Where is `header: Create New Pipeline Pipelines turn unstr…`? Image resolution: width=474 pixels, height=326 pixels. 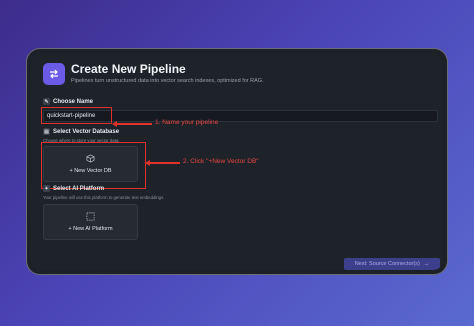 header: Create New Pipeline Pipelines turn unstr… is located at coordinates (153, 74).